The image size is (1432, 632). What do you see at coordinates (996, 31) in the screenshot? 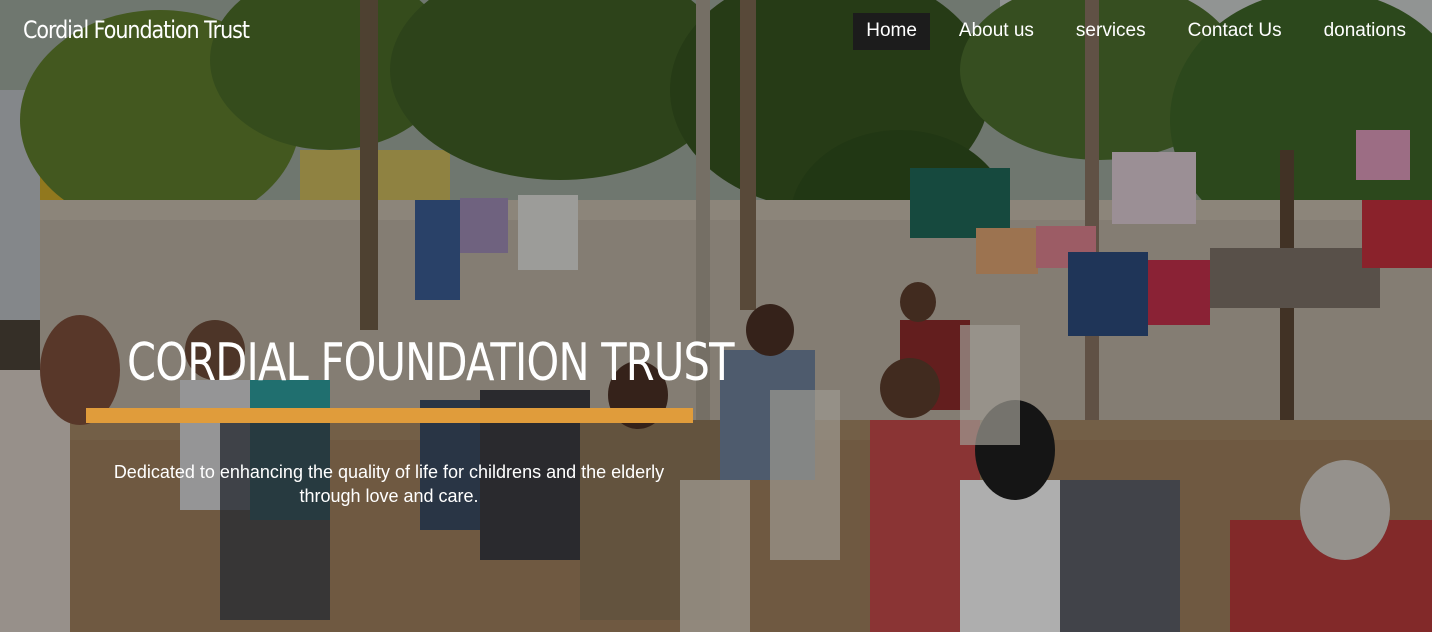
I see `nav-about-us: About us` at bounding box center [996, 31].